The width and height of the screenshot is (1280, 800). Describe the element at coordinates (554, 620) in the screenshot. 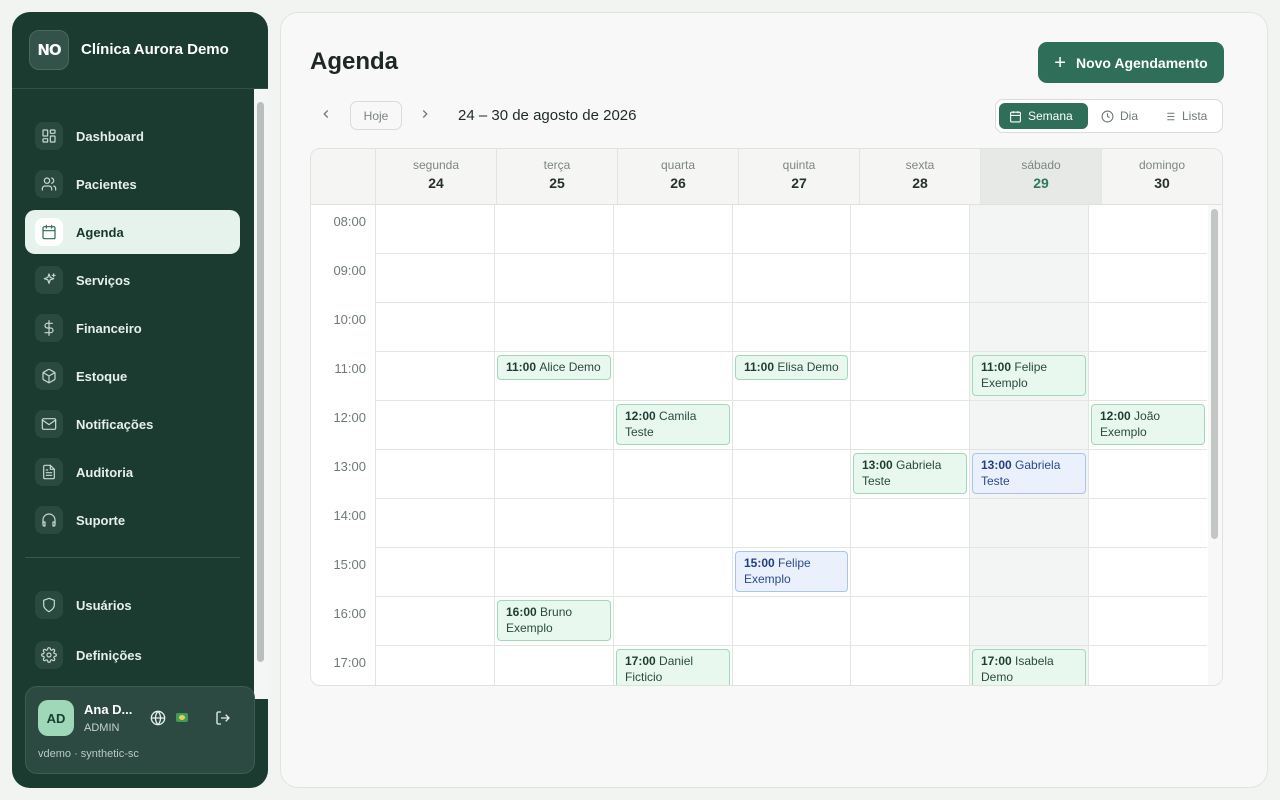

I see `appointment-event: 16:00 Bruno Exemplo` at that location.